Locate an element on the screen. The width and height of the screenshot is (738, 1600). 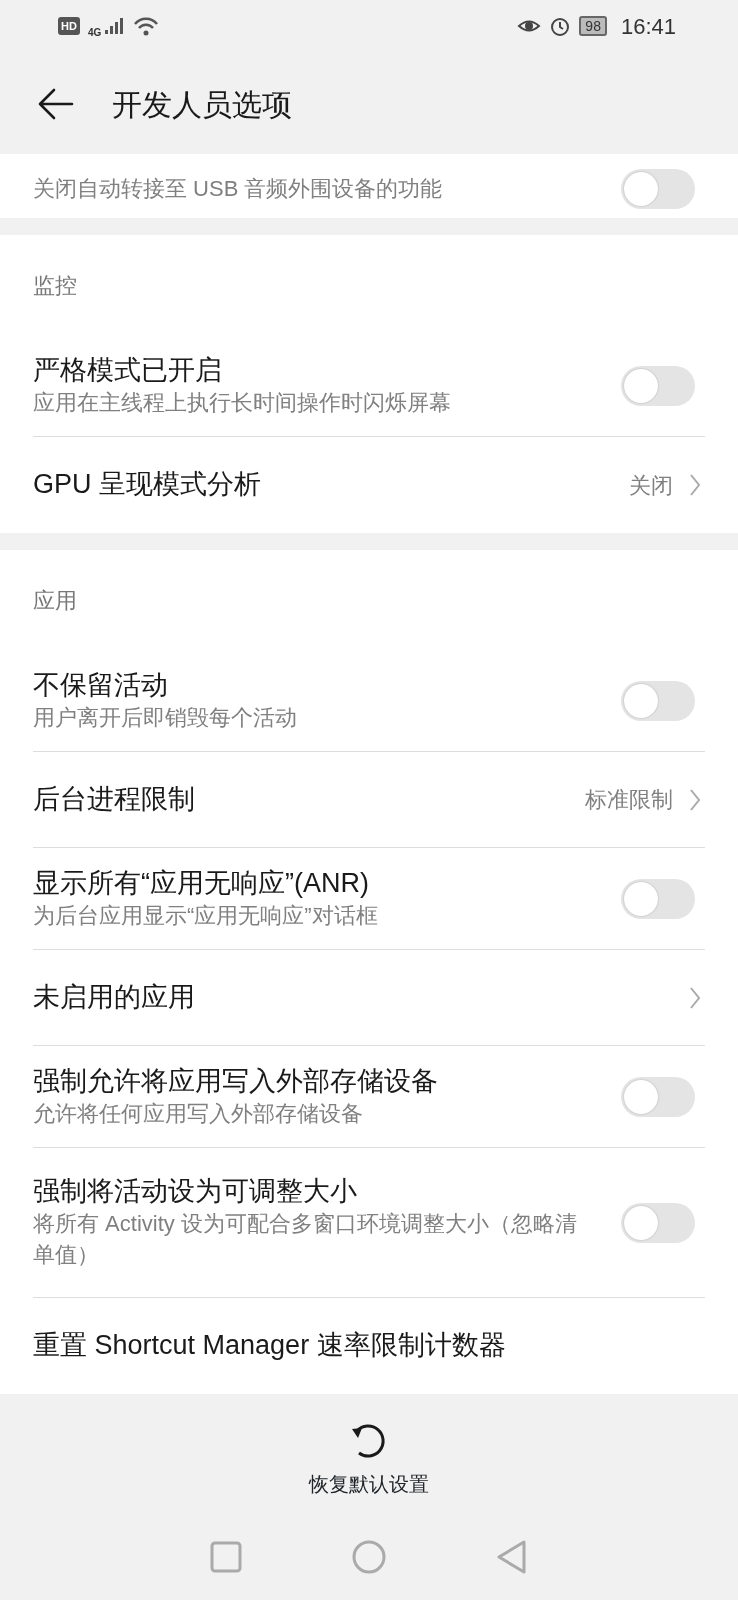
settings-row: GPU 呈现模式分析 关闭 is located at coordinates (369, 485).